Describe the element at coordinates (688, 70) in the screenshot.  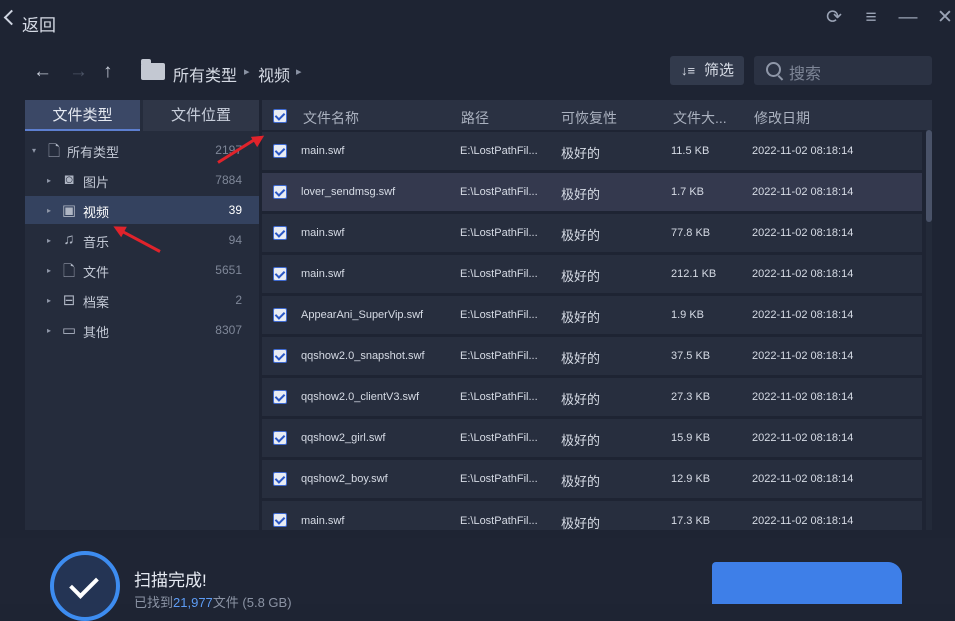
I see `filter-icon: ↓≡` at that location.